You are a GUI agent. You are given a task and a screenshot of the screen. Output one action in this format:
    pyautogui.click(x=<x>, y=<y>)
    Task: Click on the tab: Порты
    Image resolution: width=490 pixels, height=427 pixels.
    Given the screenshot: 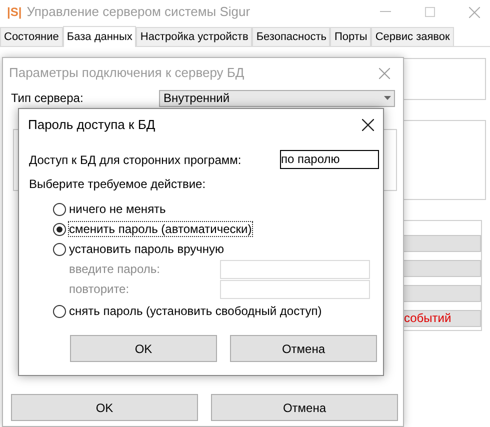 What is the action you would take?
    pyautogui.click(x=351, y=36)
    